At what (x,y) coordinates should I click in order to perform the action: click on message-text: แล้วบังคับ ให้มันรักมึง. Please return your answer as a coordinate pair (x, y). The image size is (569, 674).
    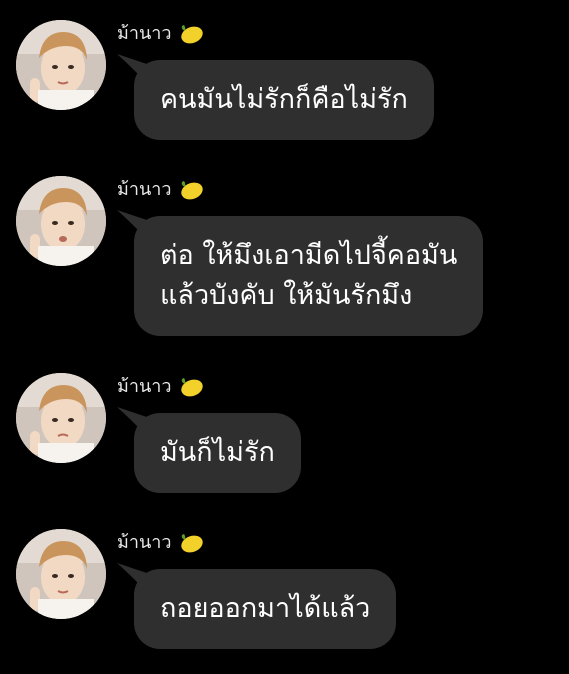
    Looking at the image, I should click on (286, 295).